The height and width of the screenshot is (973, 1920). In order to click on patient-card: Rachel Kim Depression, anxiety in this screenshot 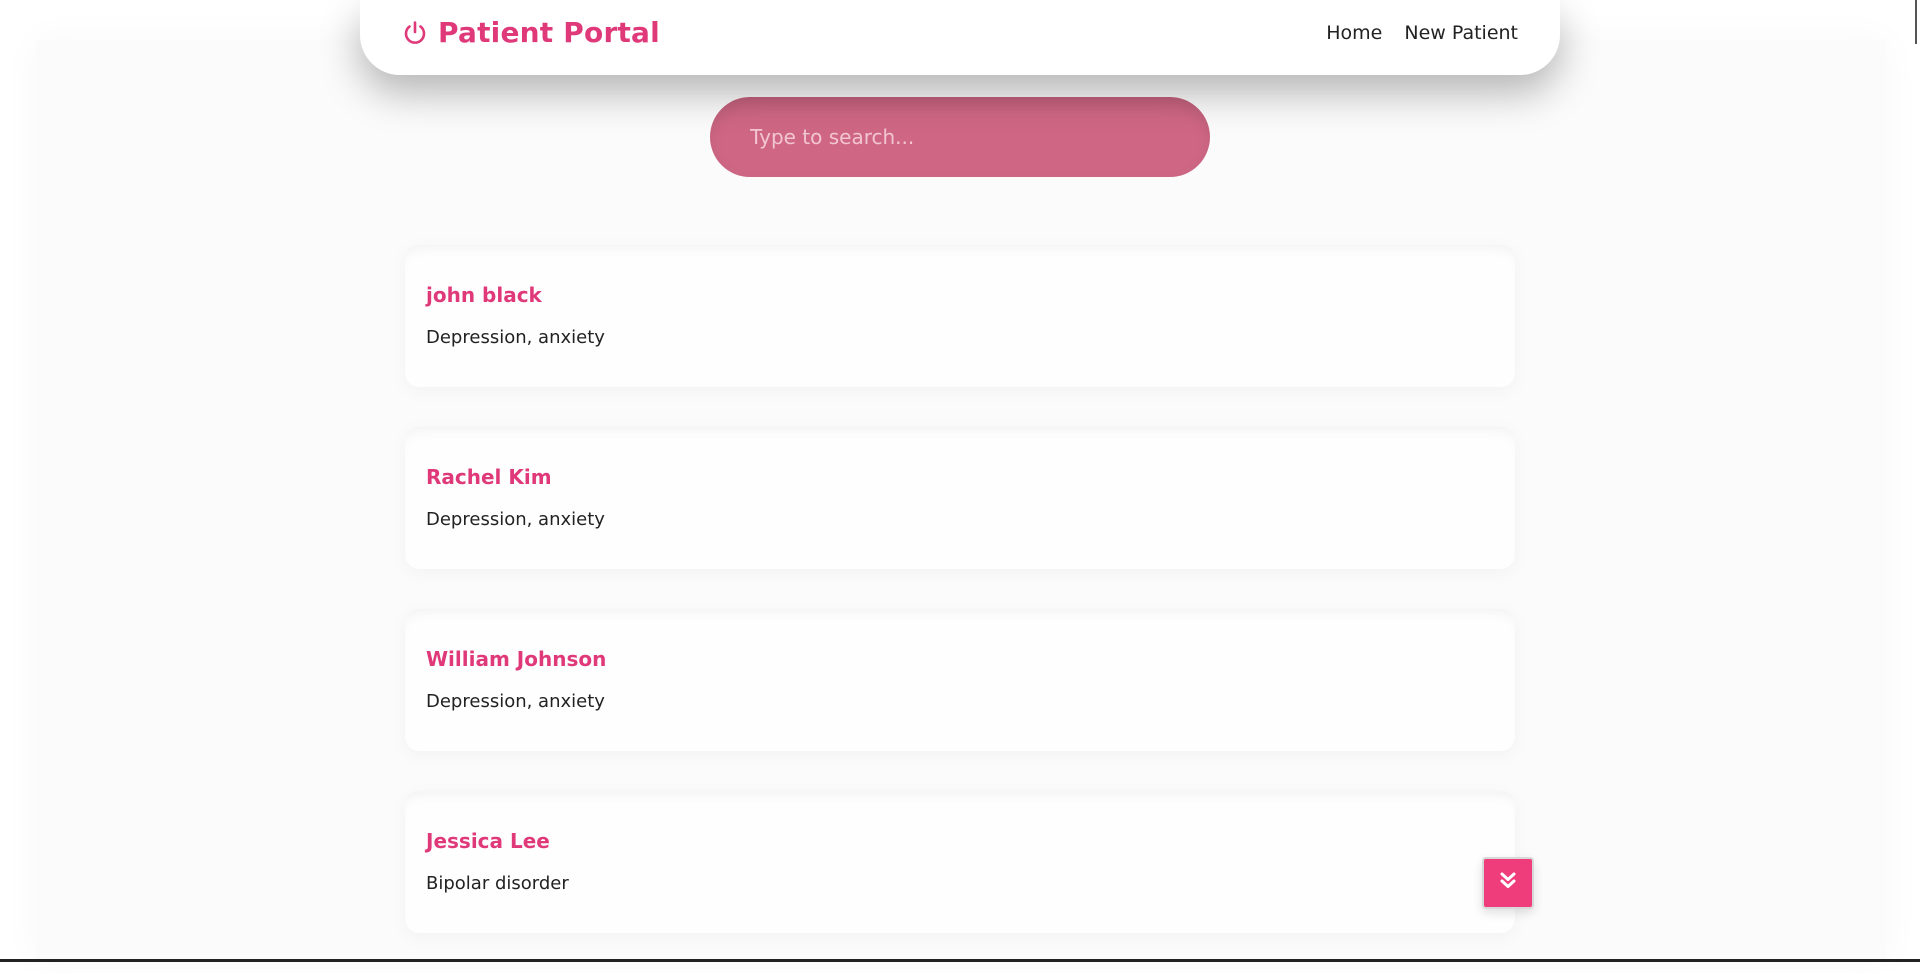, I will do `click(960, 498)`.